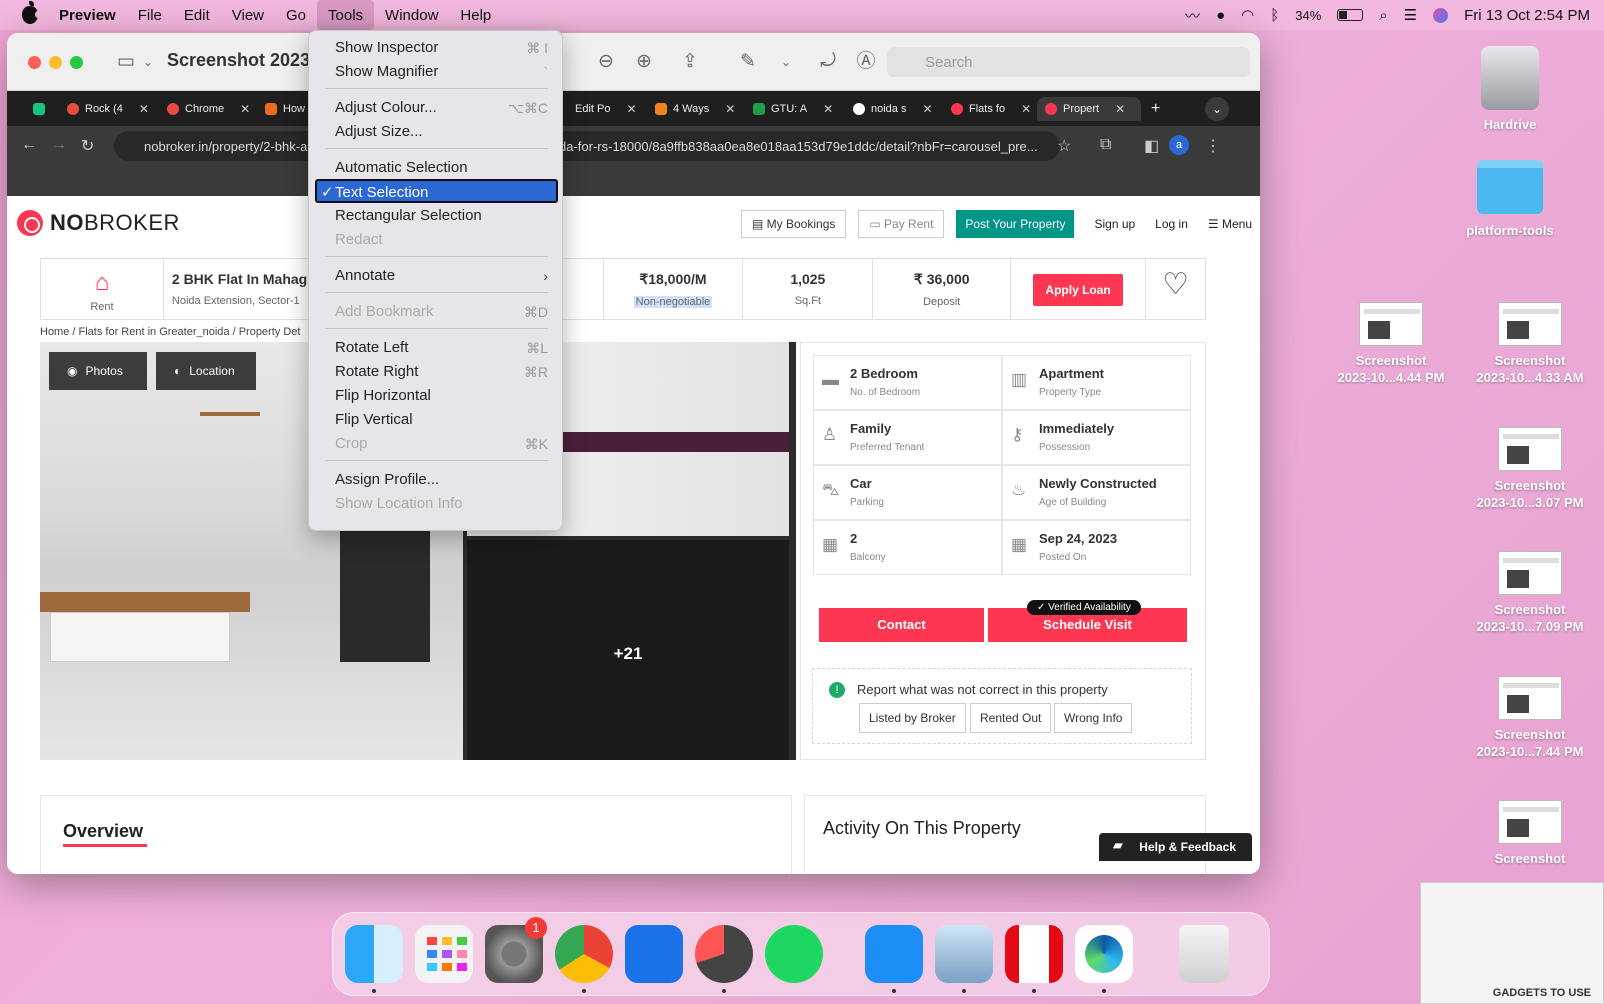  I want to click on zoom-in-icon: ⊕, so click(644, 62).